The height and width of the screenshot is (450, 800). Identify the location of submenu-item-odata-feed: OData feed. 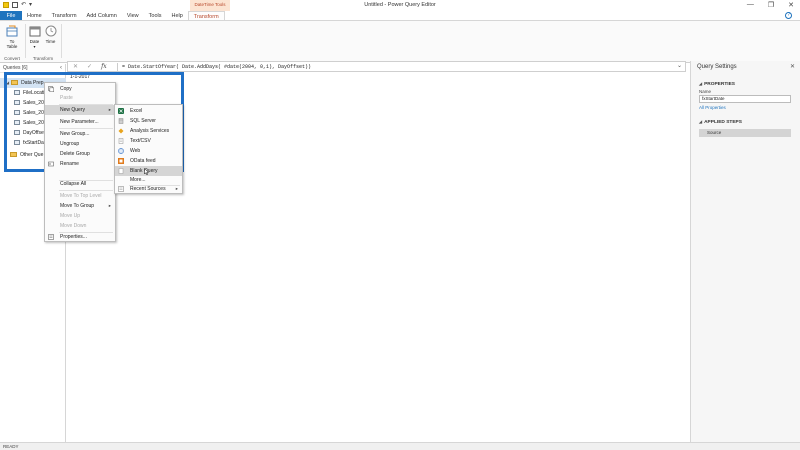
(148, 161).